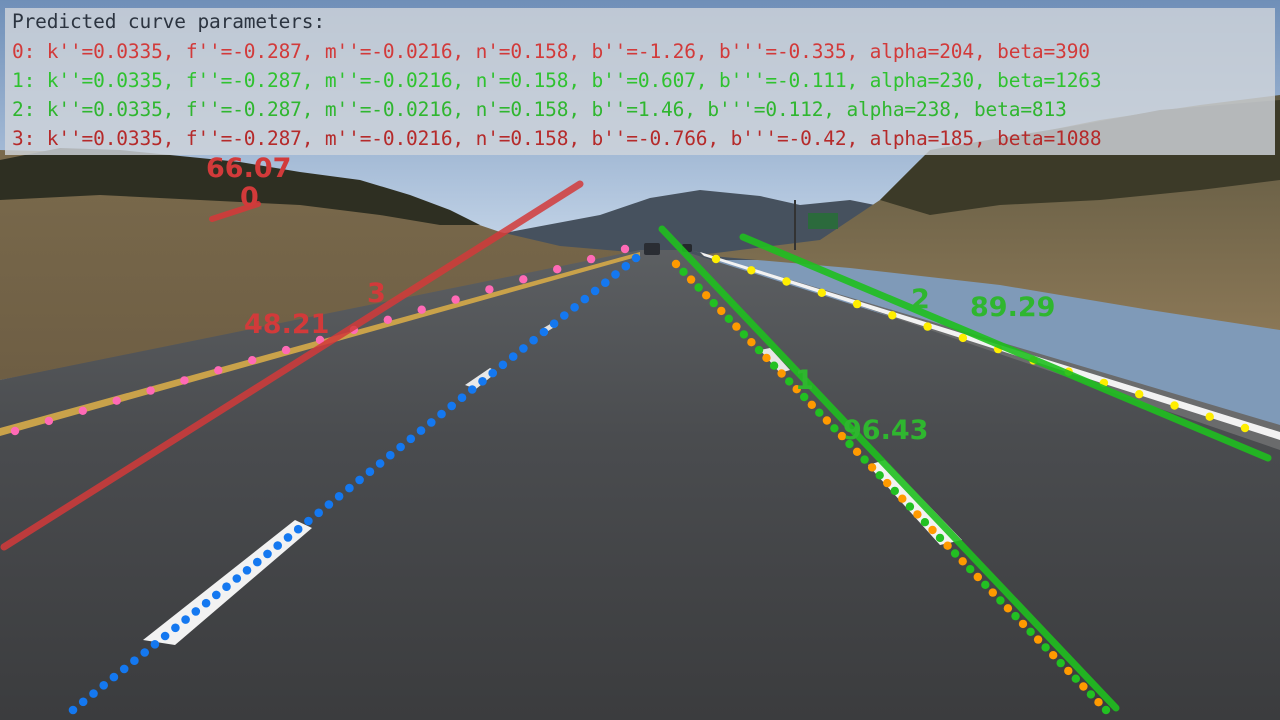  Describe the element at coordinates (168, 21) in the screenshot. I see `panel-title: Predicted curve parameters:` at that location.